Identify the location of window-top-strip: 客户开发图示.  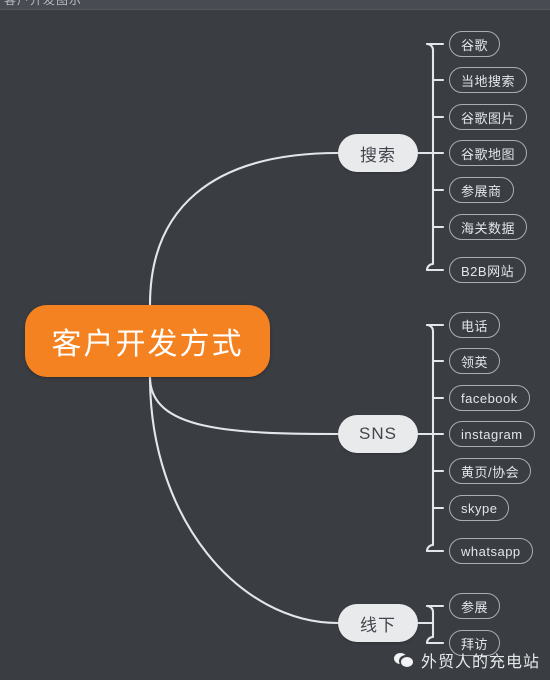
(275, 5).